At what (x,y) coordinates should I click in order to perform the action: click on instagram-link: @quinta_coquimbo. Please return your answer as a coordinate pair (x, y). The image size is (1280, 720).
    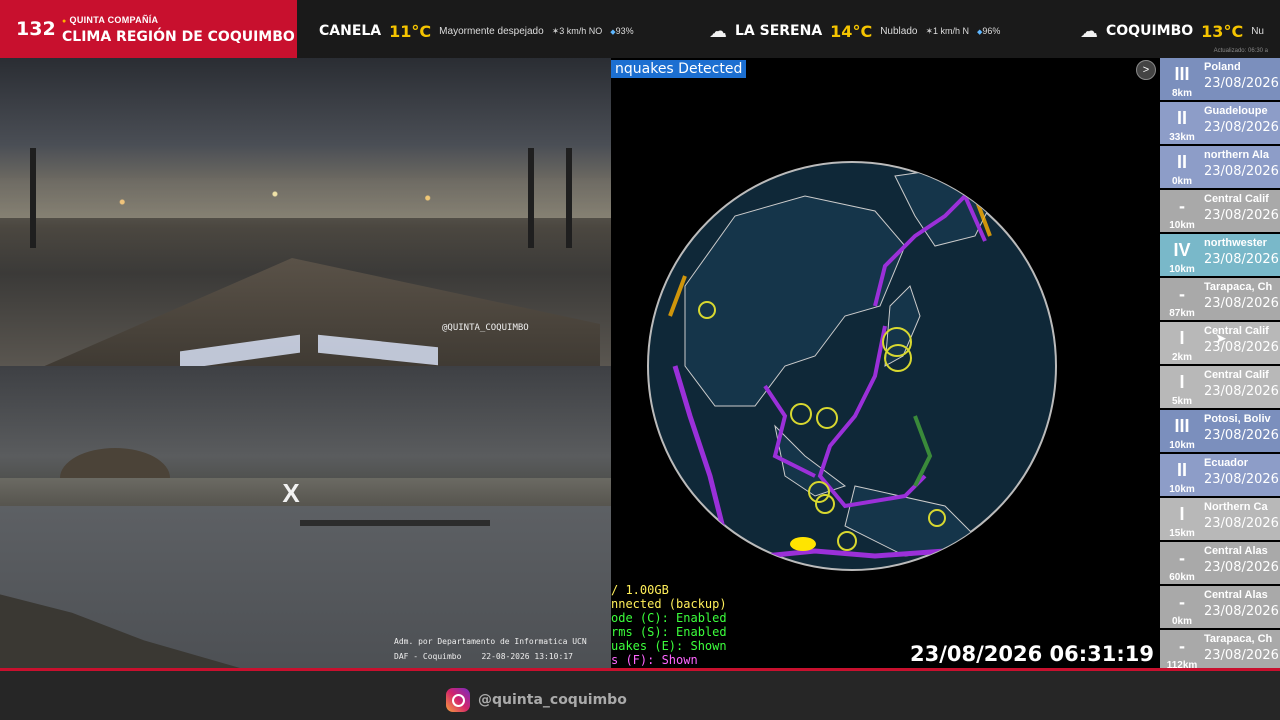
    Looking at the image, I should click on (536, 700).